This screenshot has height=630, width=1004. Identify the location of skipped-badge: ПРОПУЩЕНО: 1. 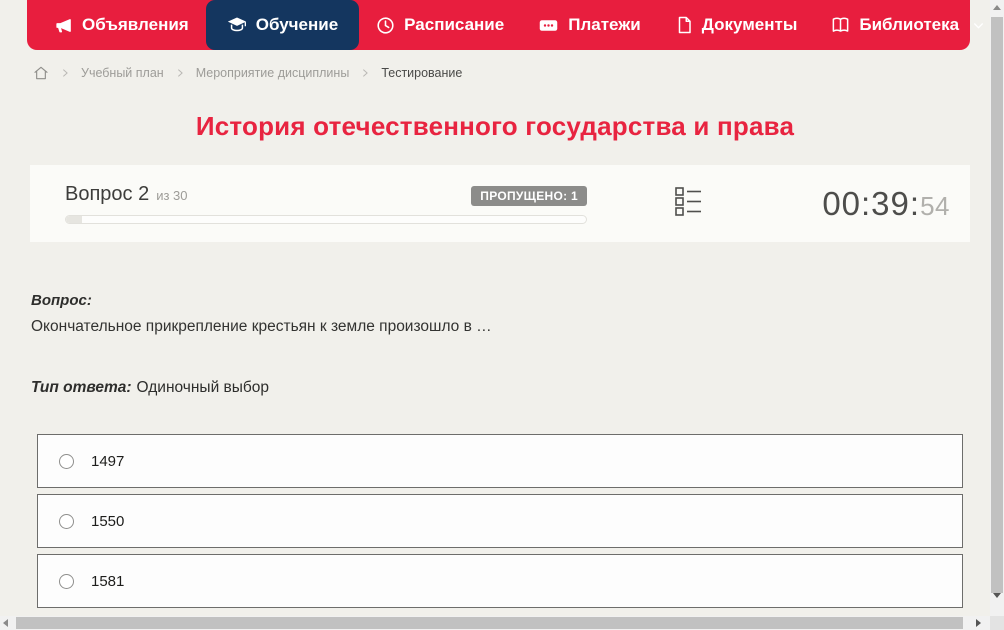
(529, 196).